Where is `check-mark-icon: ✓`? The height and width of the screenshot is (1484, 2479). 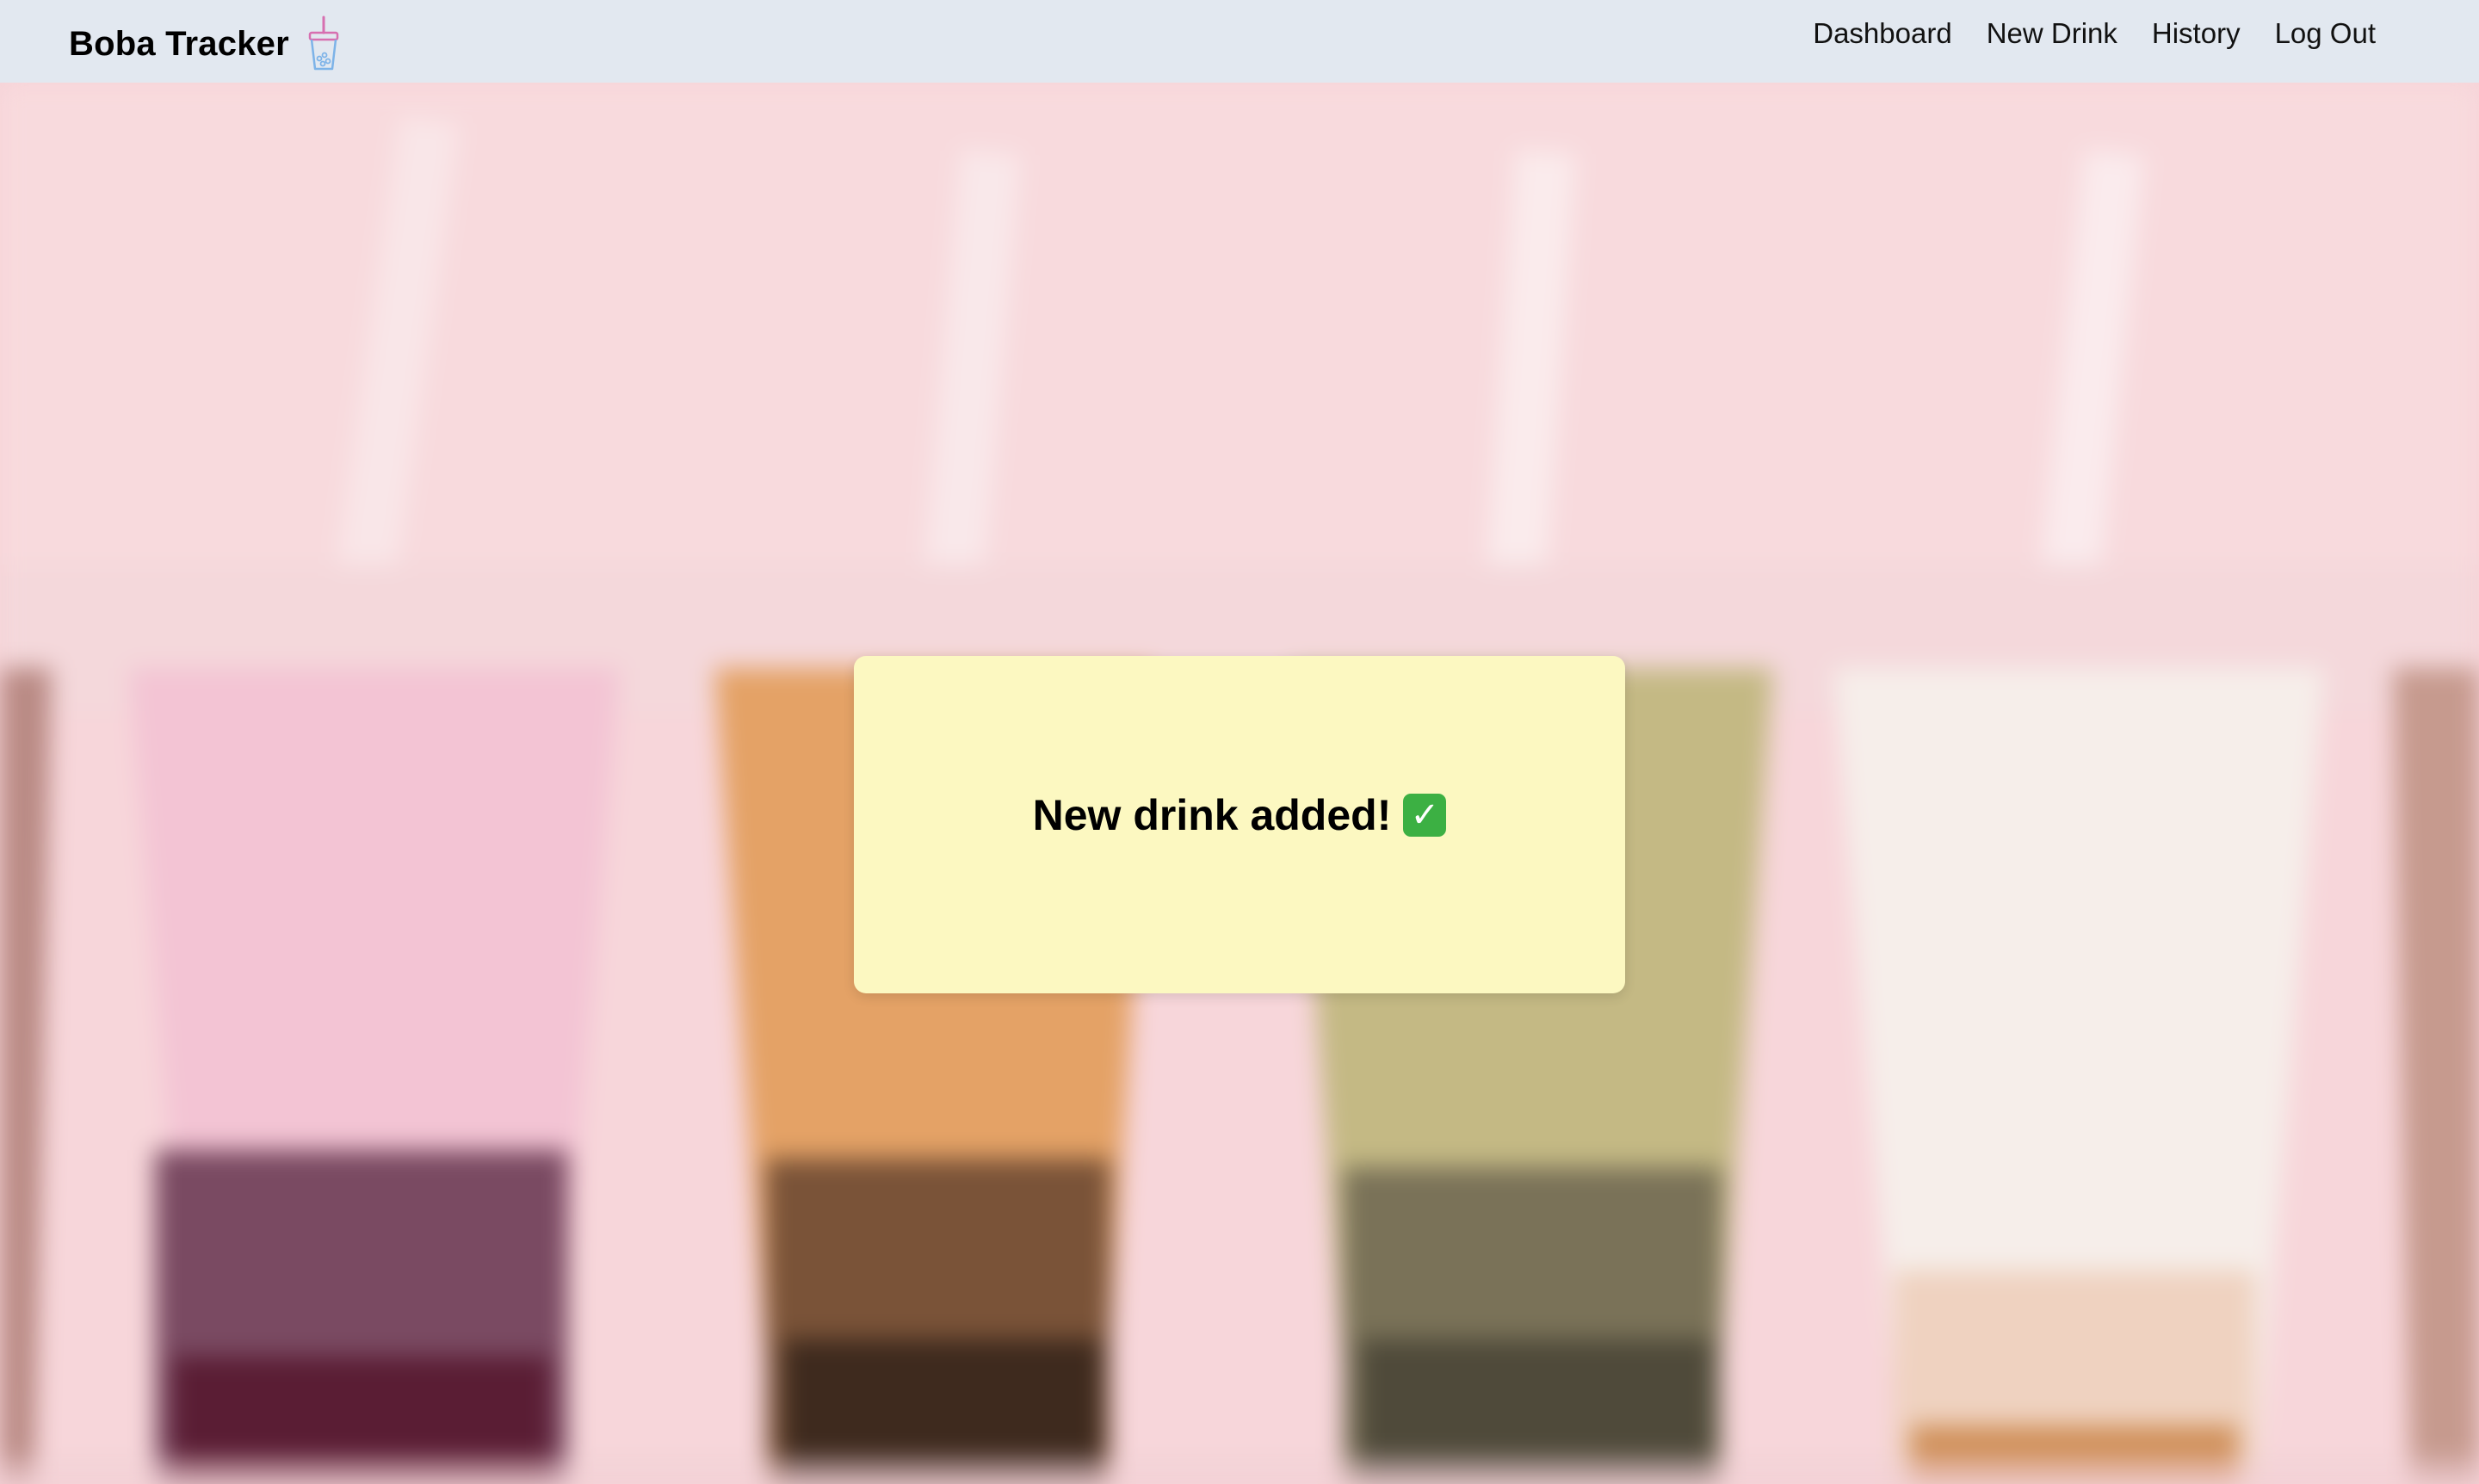 check-mark-icon: ✓ is located at coordinates (1425, 815).